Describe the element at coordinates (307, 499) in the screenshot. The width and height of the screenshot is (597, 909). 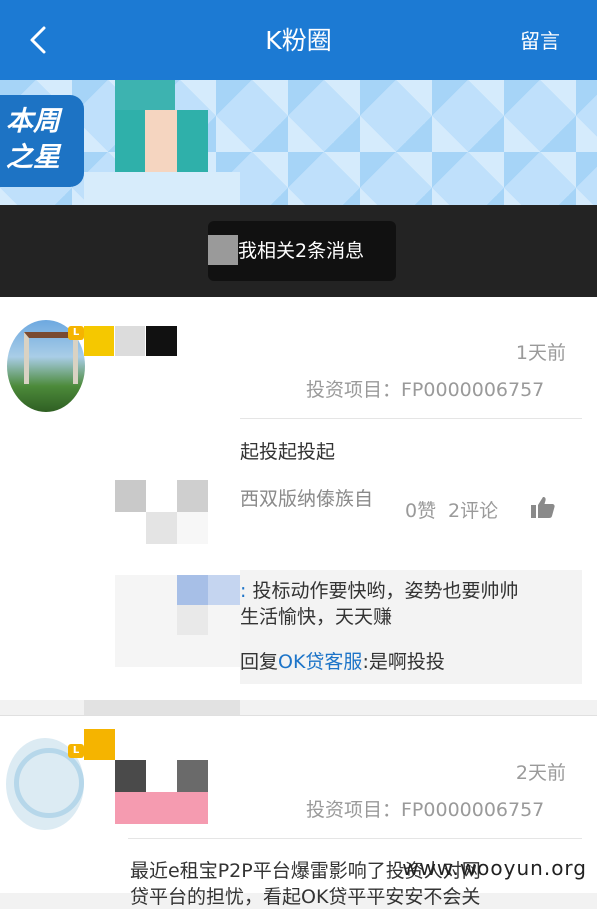
I see `post-location: 西双版纳傣族自` at that location.